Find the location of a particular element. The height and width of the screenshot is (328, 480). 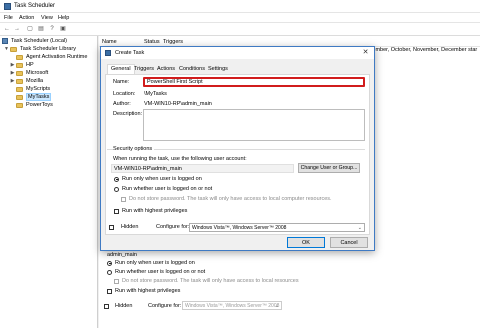

radio-run-whether: Run whether user is logged on or not is located at coordinates (163, 189).